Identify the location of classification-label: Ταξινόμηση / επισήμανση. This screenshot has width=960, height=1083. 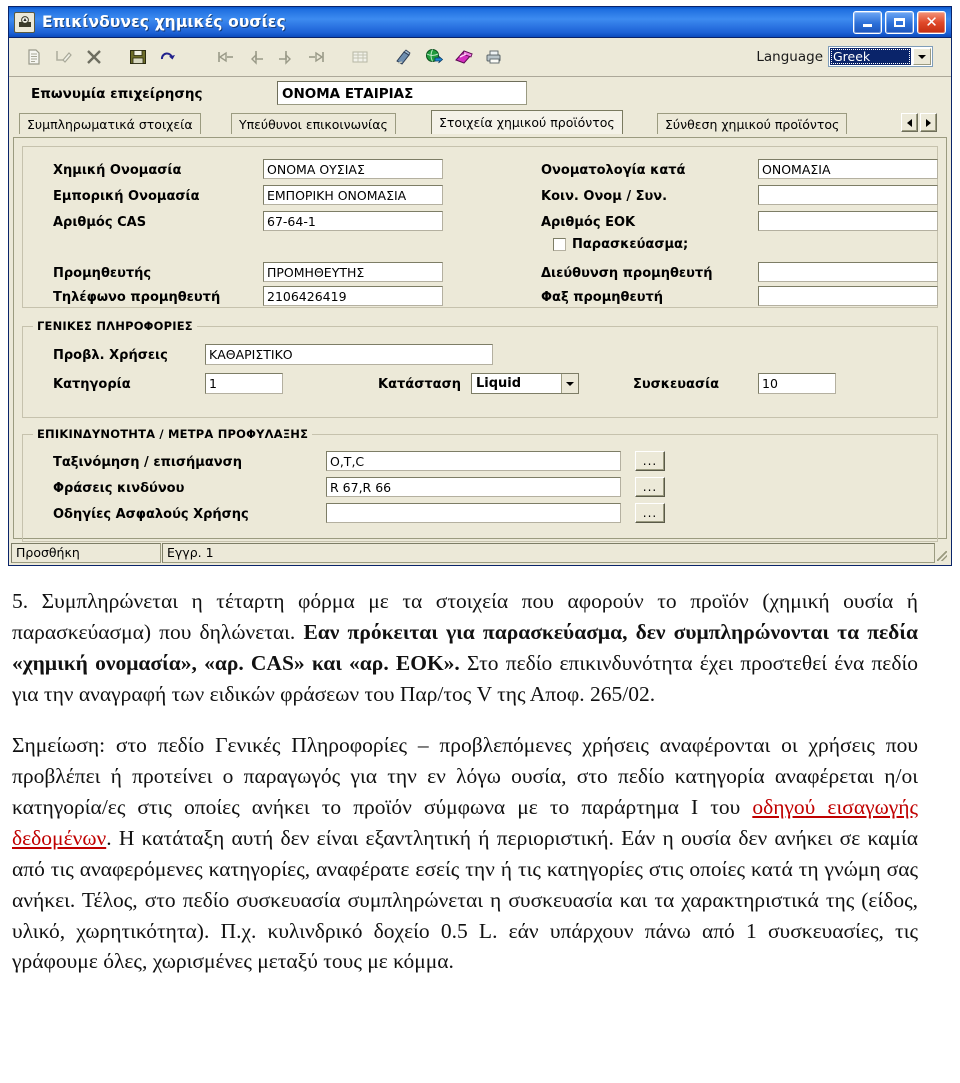
(148, 462).